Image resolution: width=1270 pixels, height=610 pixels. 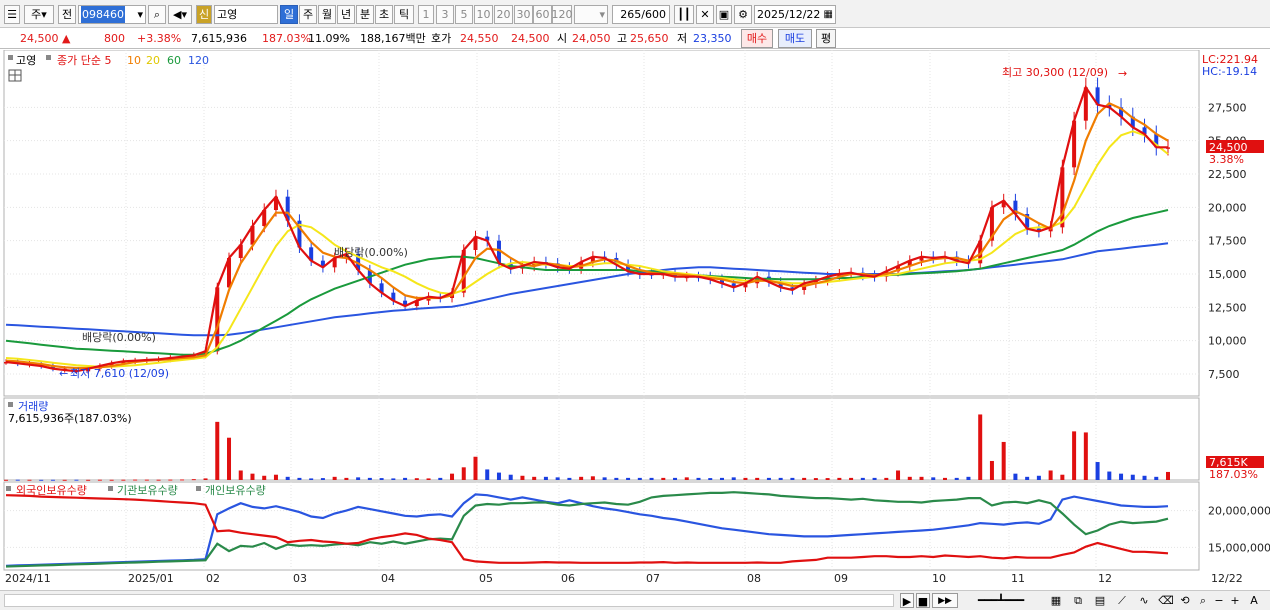 I want to click on interval-20: 20, so click(x=503, y=14).